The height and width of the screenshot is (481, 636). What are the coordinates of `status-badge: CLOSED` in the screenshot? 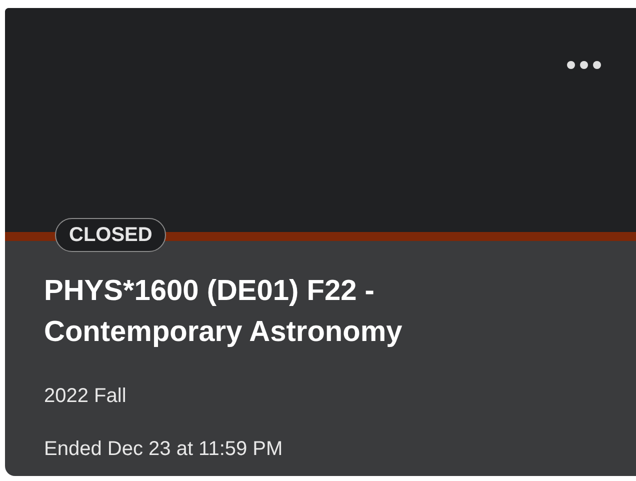 It's located at (110, 235).